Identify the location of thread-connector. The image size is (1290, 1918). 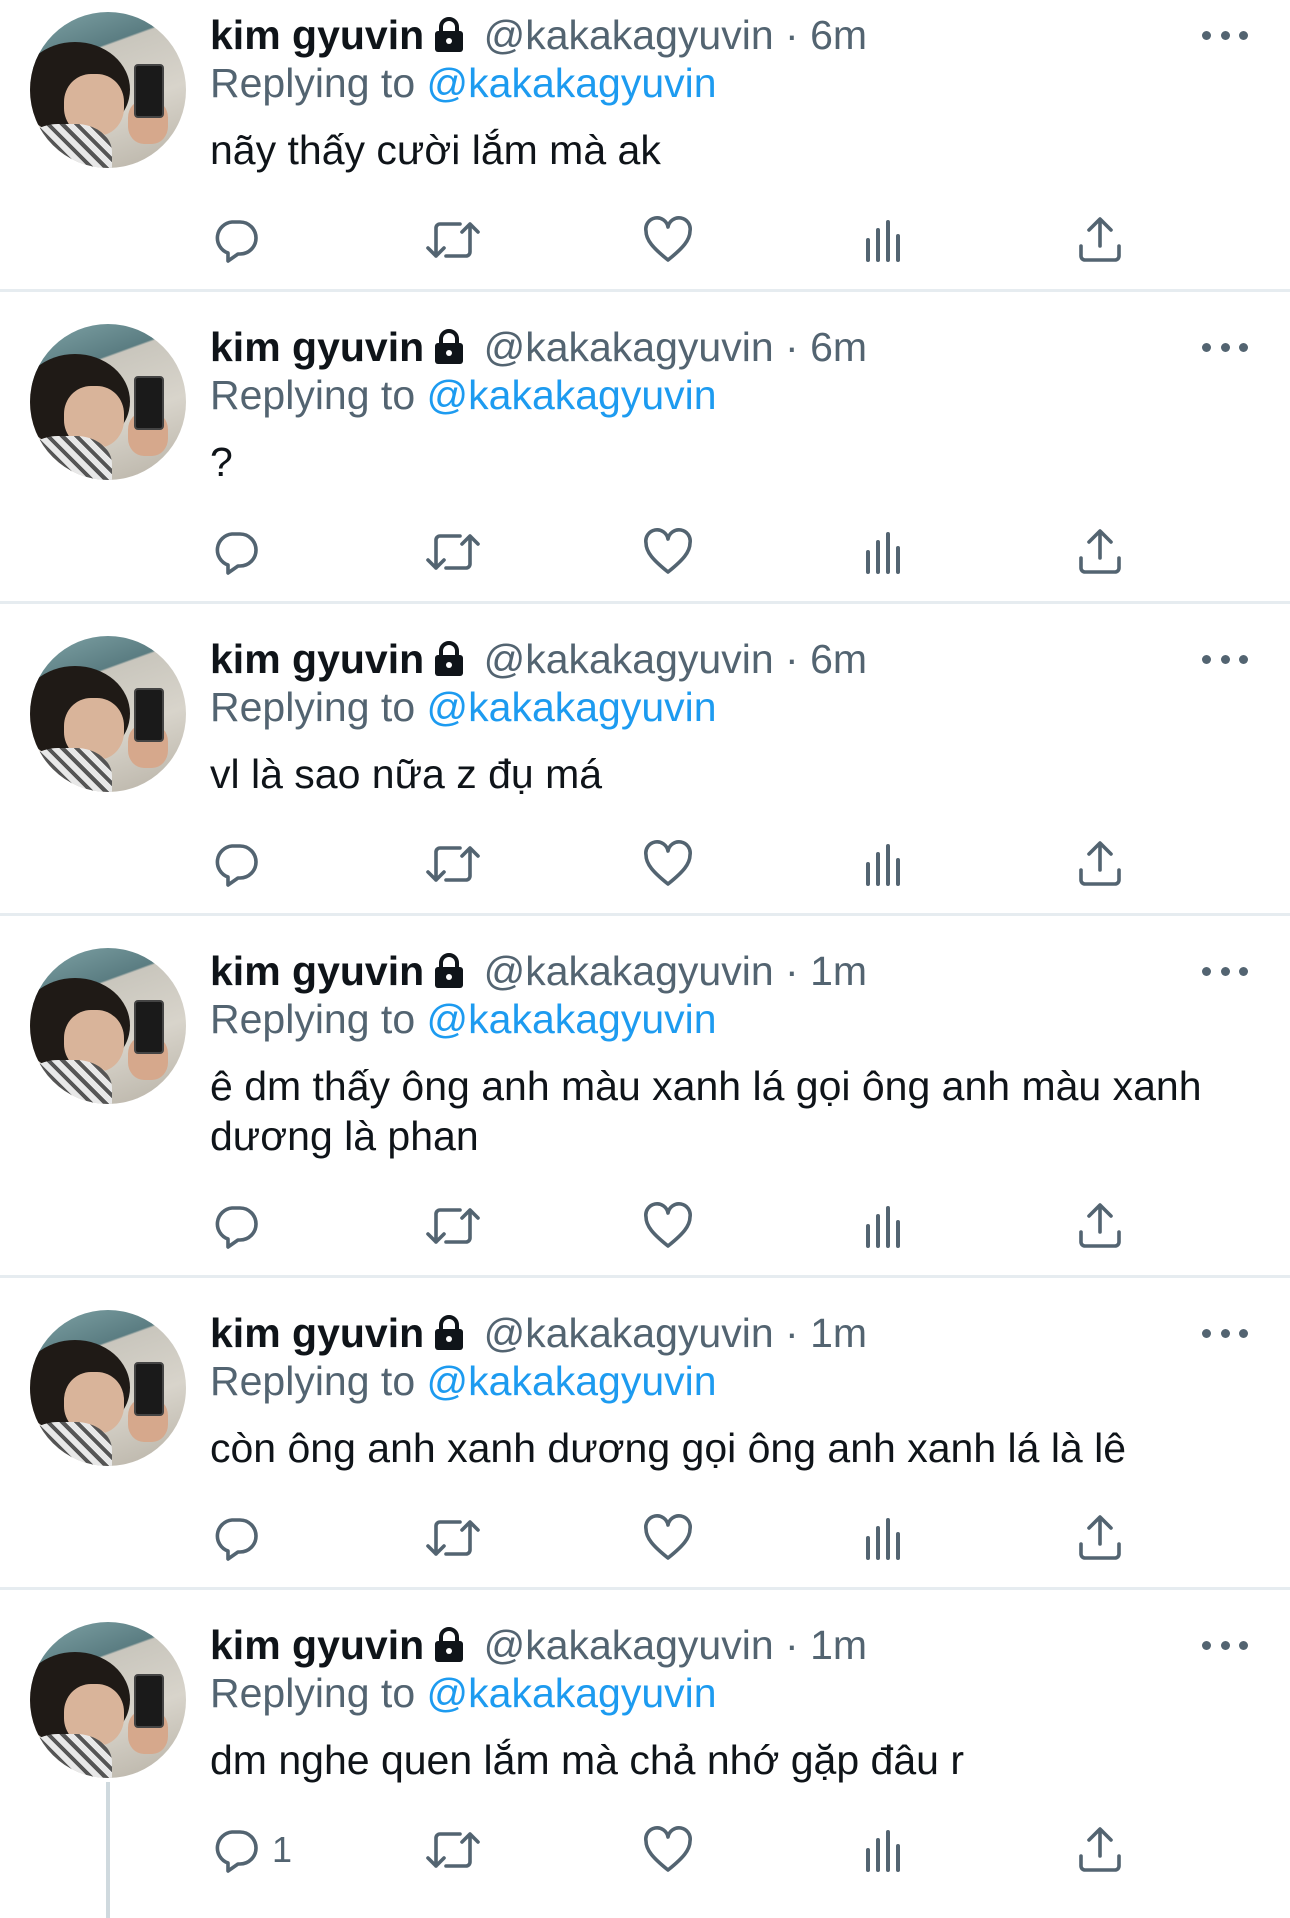
(108, 1850).